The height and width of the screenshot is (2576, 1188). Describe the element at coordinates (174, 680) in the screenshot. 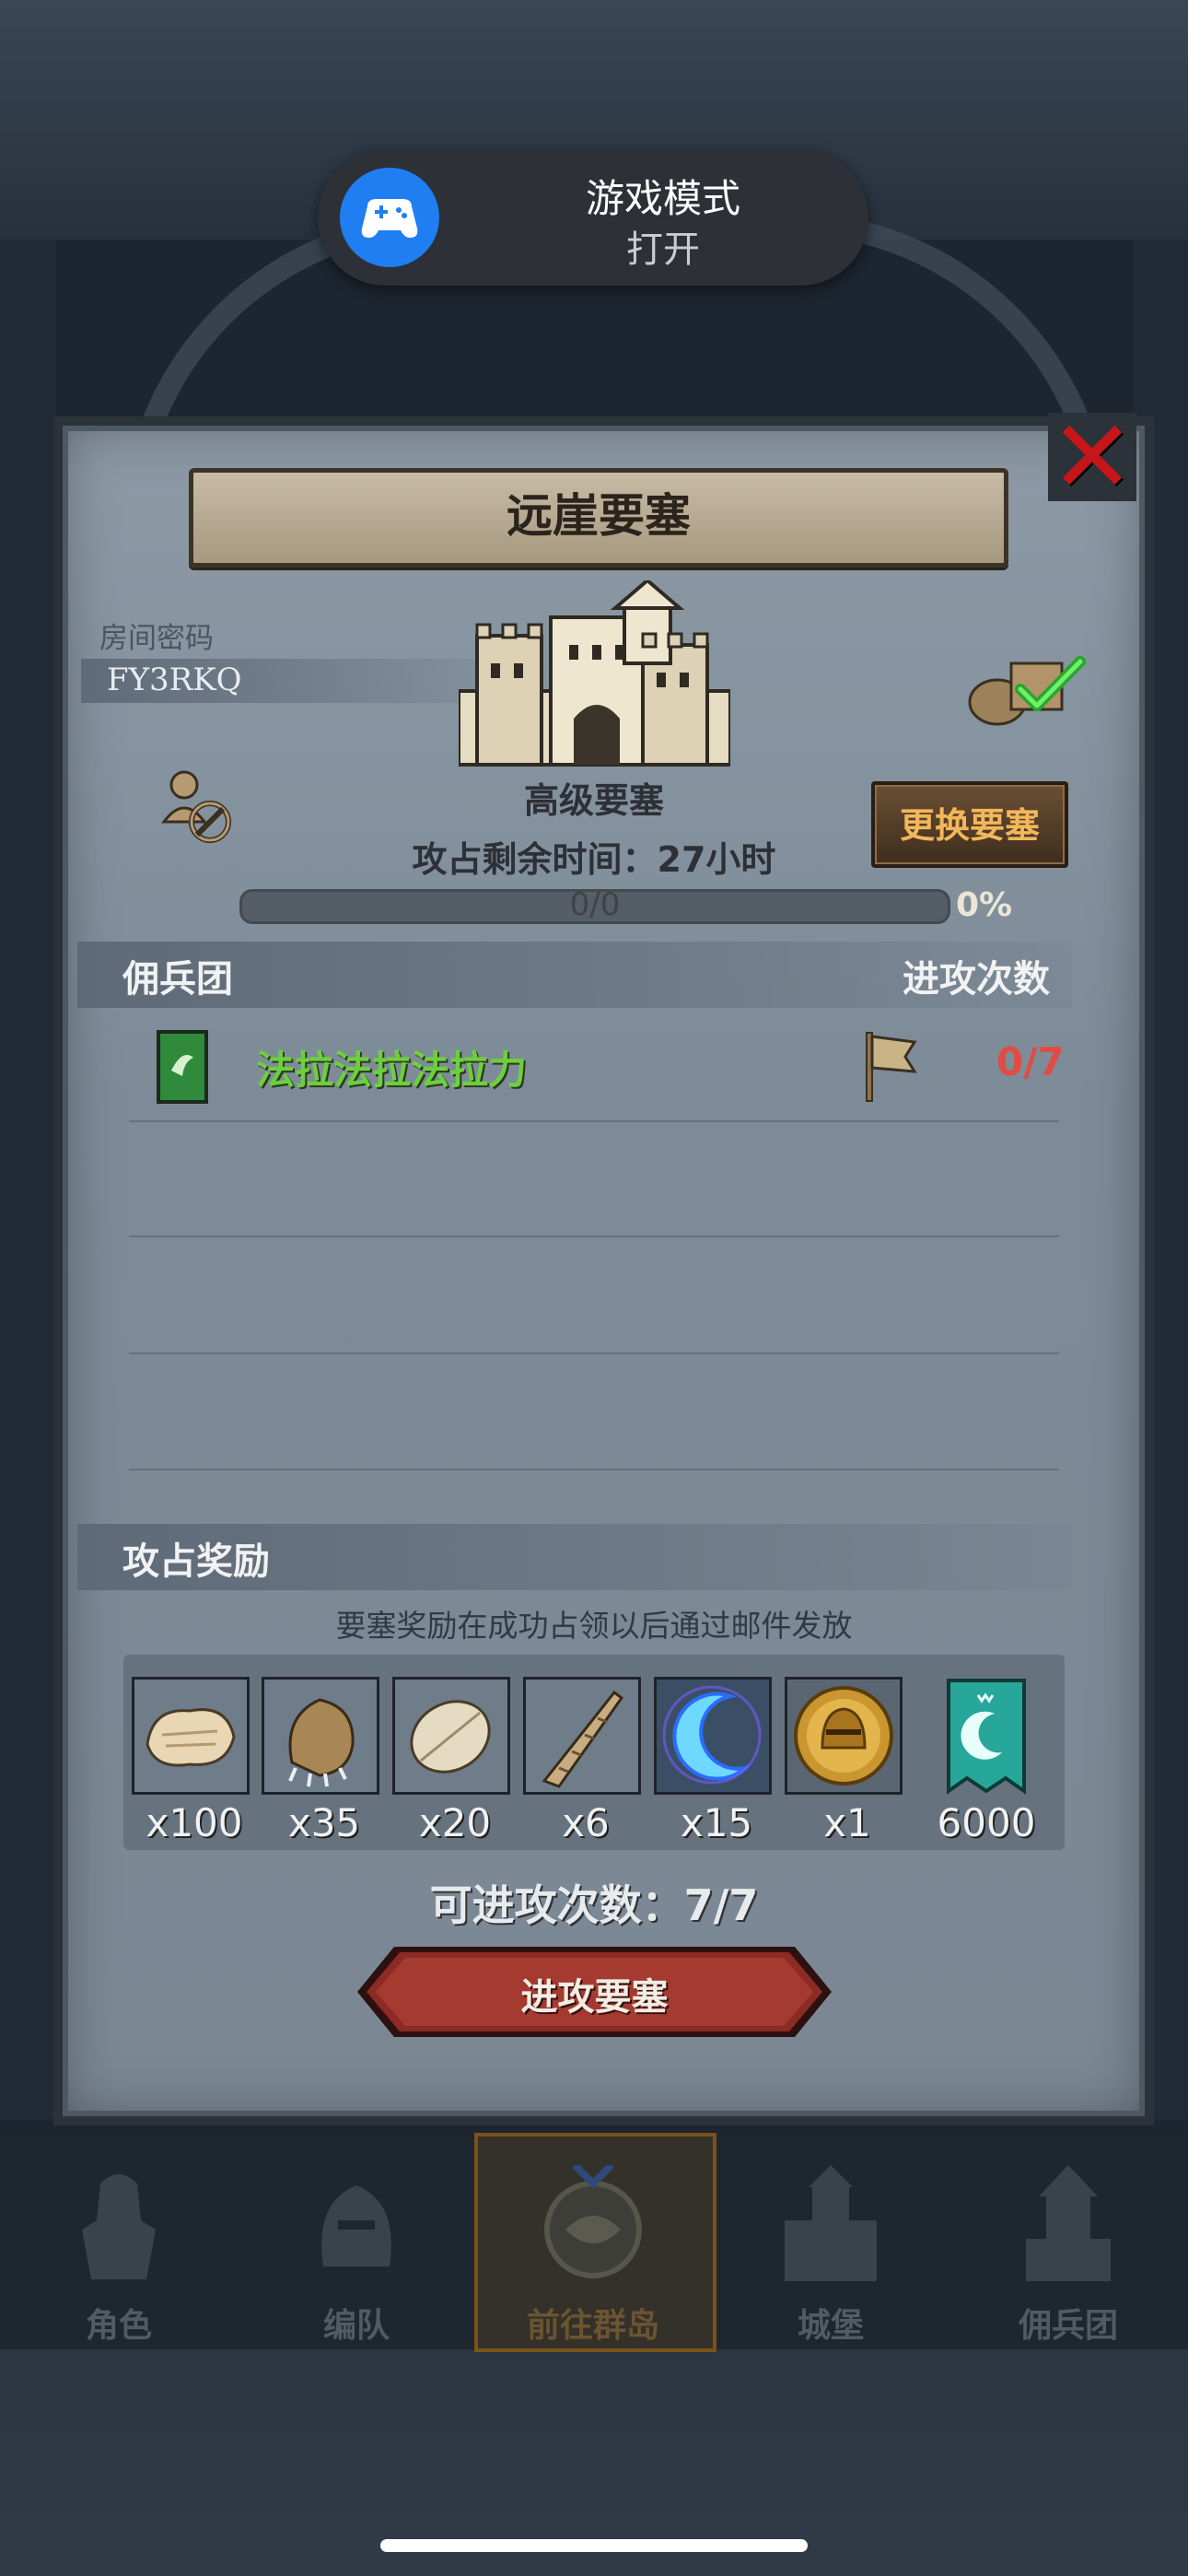

I see `room-code-value: FY3RKQ` at that location.